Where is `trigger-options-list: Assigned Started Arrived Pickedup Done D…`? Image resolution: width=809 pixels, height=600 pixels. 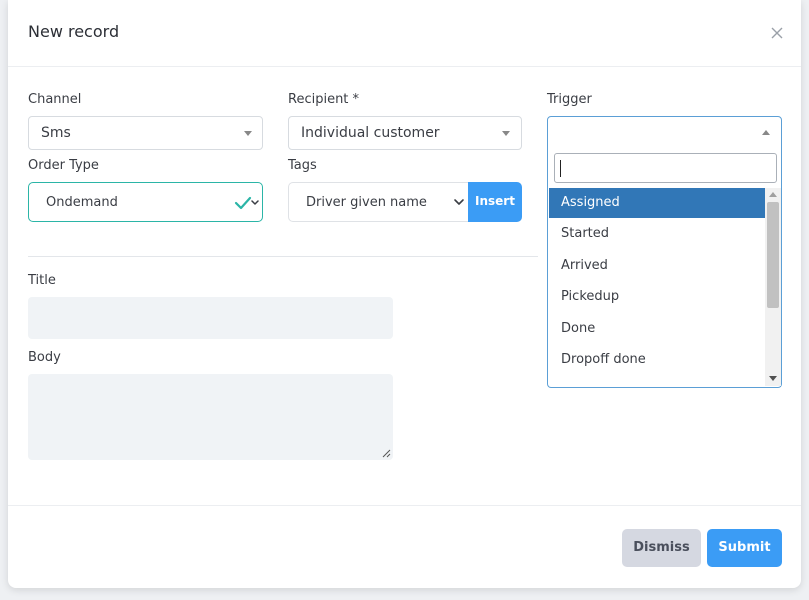
trigger-options-list: Assigned Started Arrived Pickedup Done D… is located at coordinates (657, 287).